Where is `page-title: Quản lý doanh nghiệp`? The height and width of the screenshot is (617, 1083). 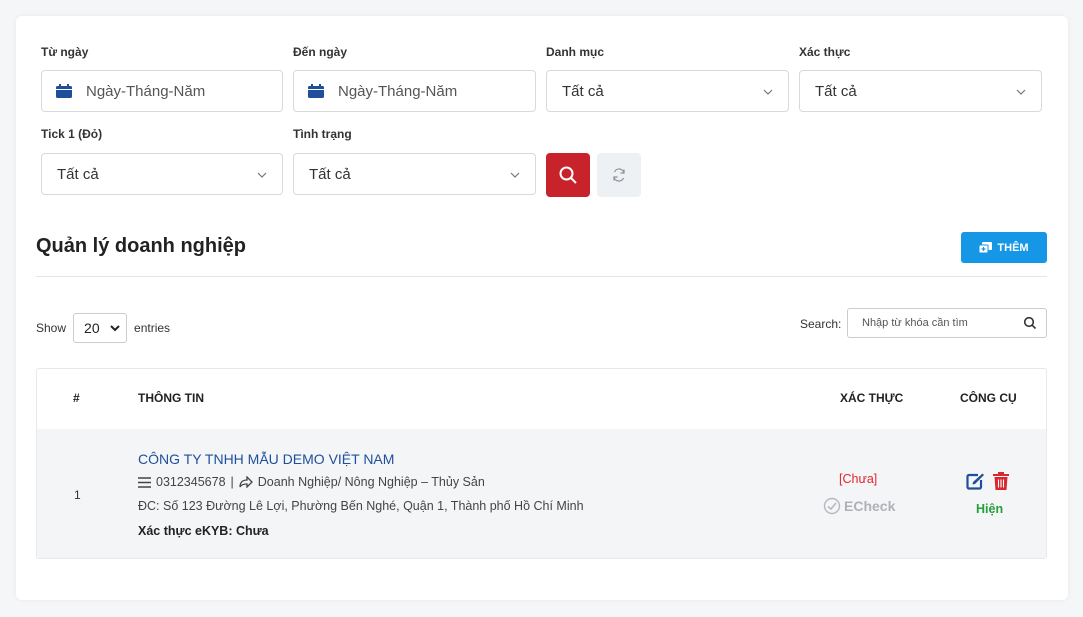 page-title: Quản lý doanh nghiệp is located at coordinates (141, 246).